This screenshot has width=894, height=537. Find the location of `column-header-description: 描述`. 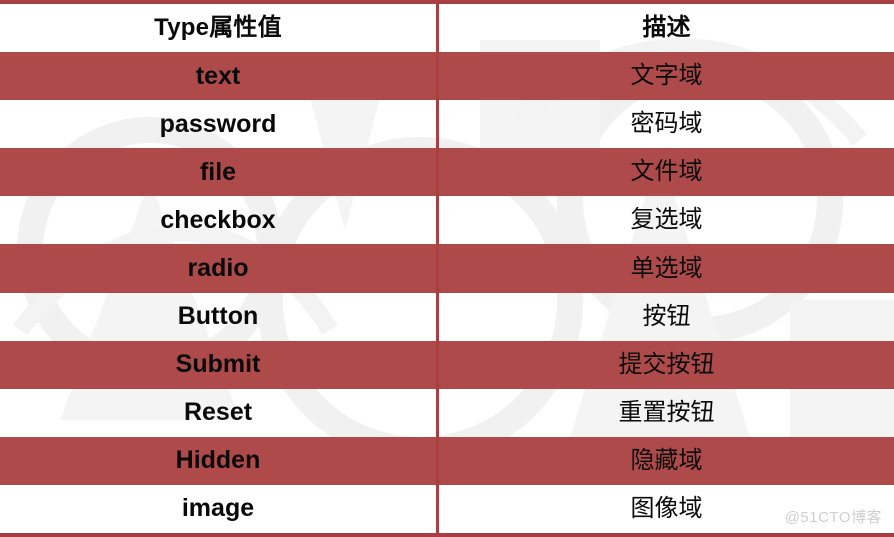

column-header-description: 描述 is located at coordinates (666, 28).